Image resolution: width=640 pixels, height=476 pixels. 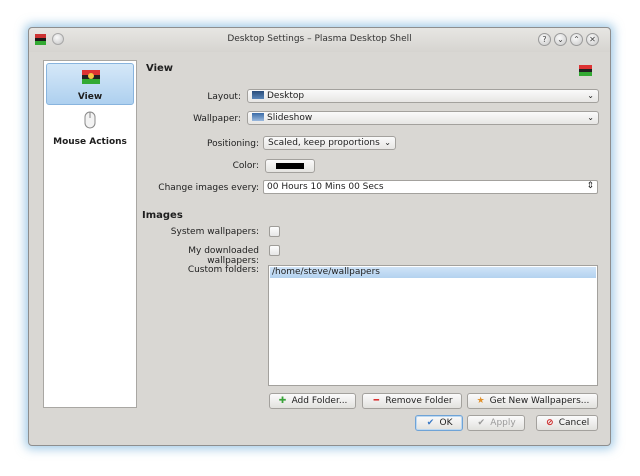 I want to click on change-every-value: 00 Hours 10 Mins 00 Secs, so click(x=325, y=187).